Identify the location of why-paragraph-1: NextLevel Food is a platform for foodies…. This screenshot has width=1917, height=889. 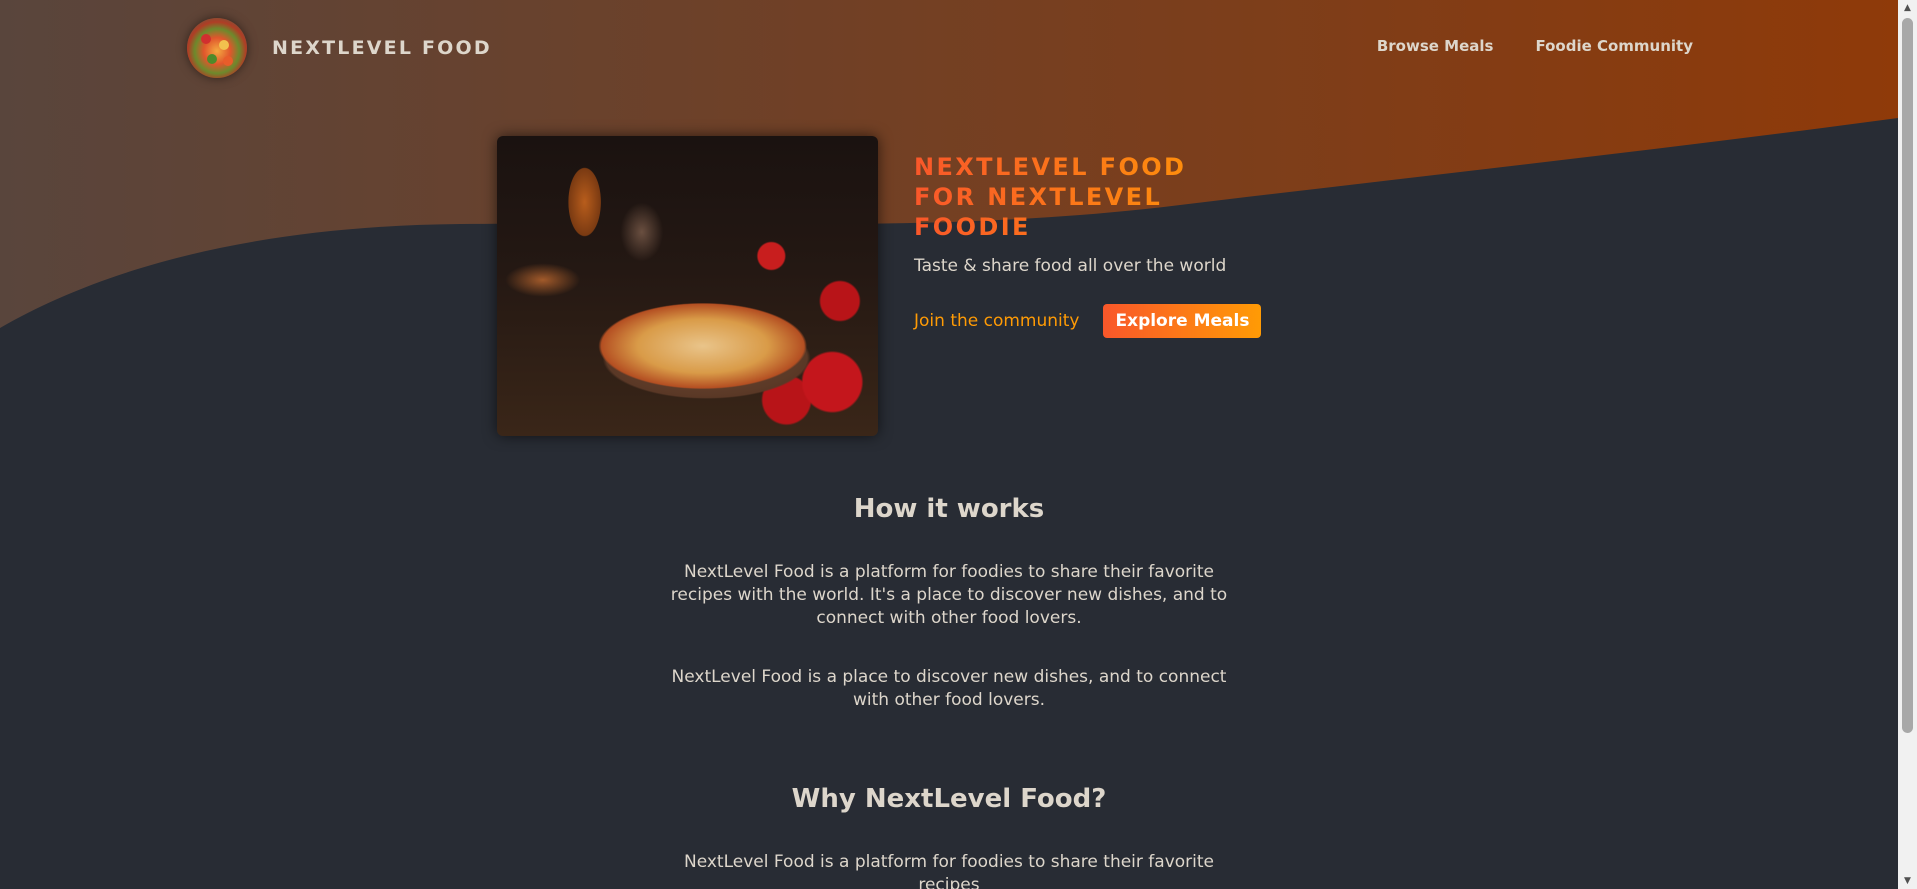
(948, 870).